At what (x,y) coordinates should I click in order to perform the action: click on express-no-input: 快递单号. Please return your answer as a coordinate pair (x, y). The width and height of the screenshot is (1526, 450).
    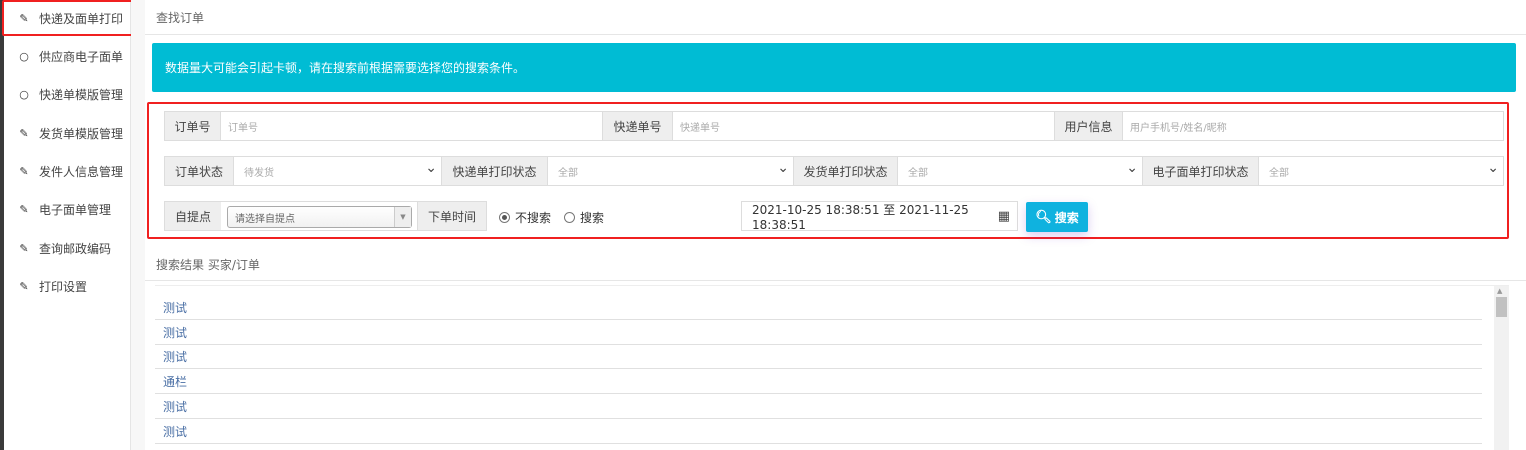
    Looking at the image, I should click on (863, 126).